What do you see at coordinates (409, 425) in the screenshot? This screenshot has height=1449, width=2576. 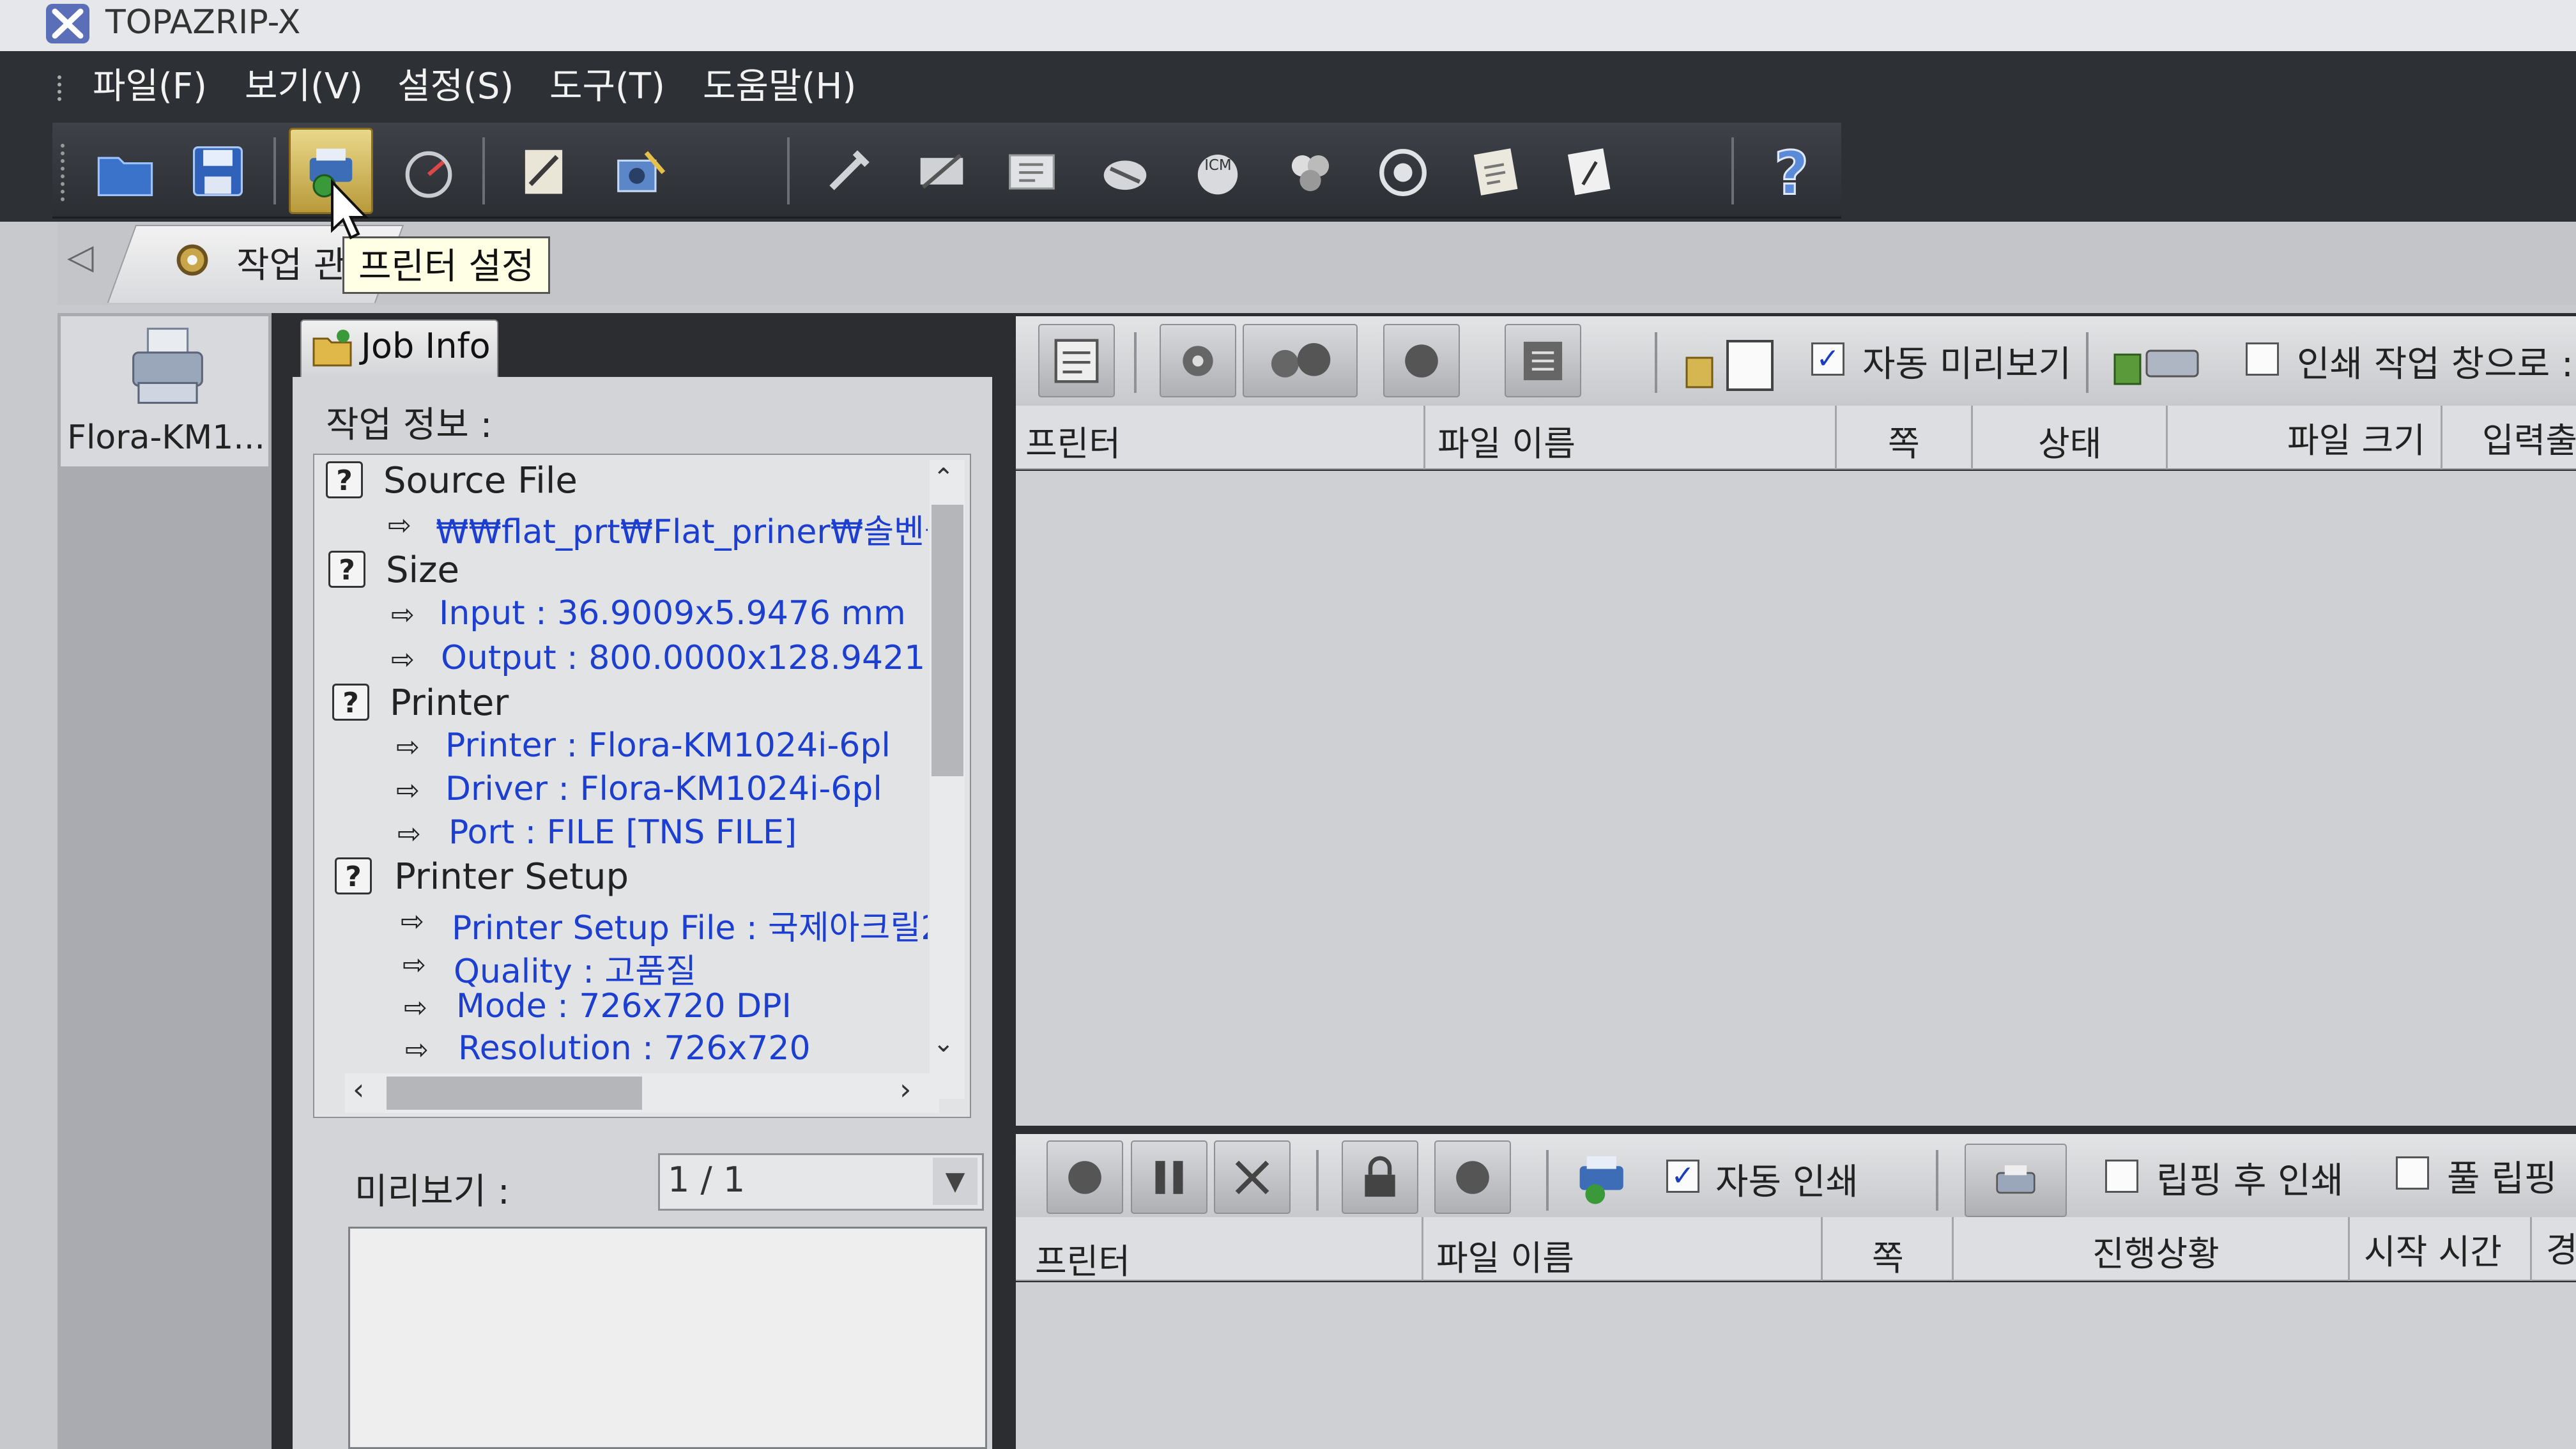 I see `job-info-heading: 작업 정보 :` at bounding box center [409, 425].